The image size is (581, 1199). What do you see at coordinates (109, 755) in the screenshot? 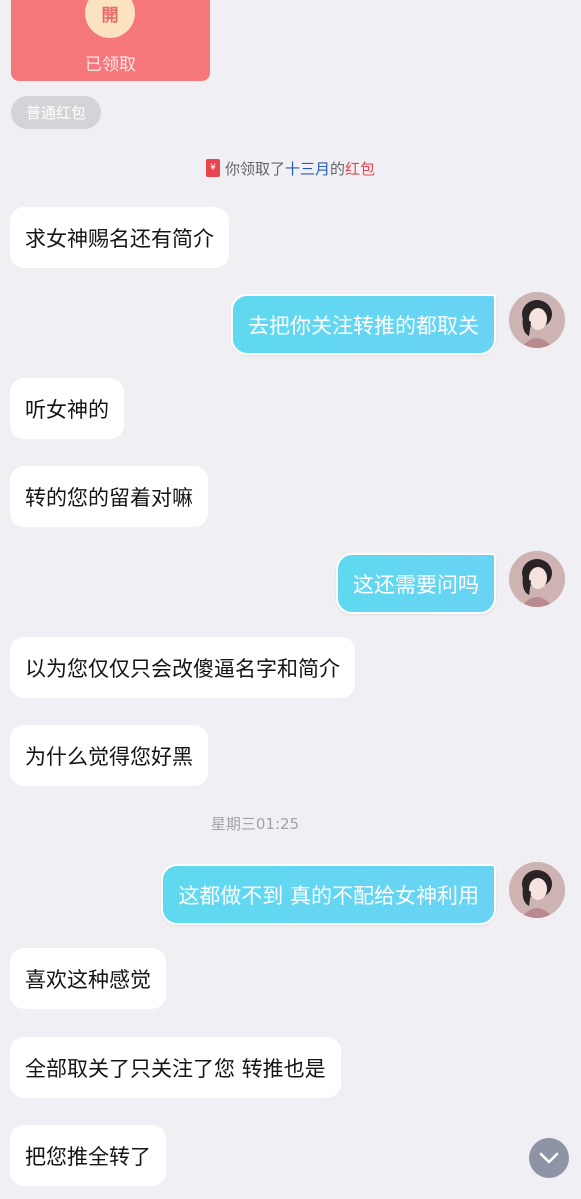
I see `message-bubble-incoming: 为什么觉得您好黑` at bounding box center [109, 755].